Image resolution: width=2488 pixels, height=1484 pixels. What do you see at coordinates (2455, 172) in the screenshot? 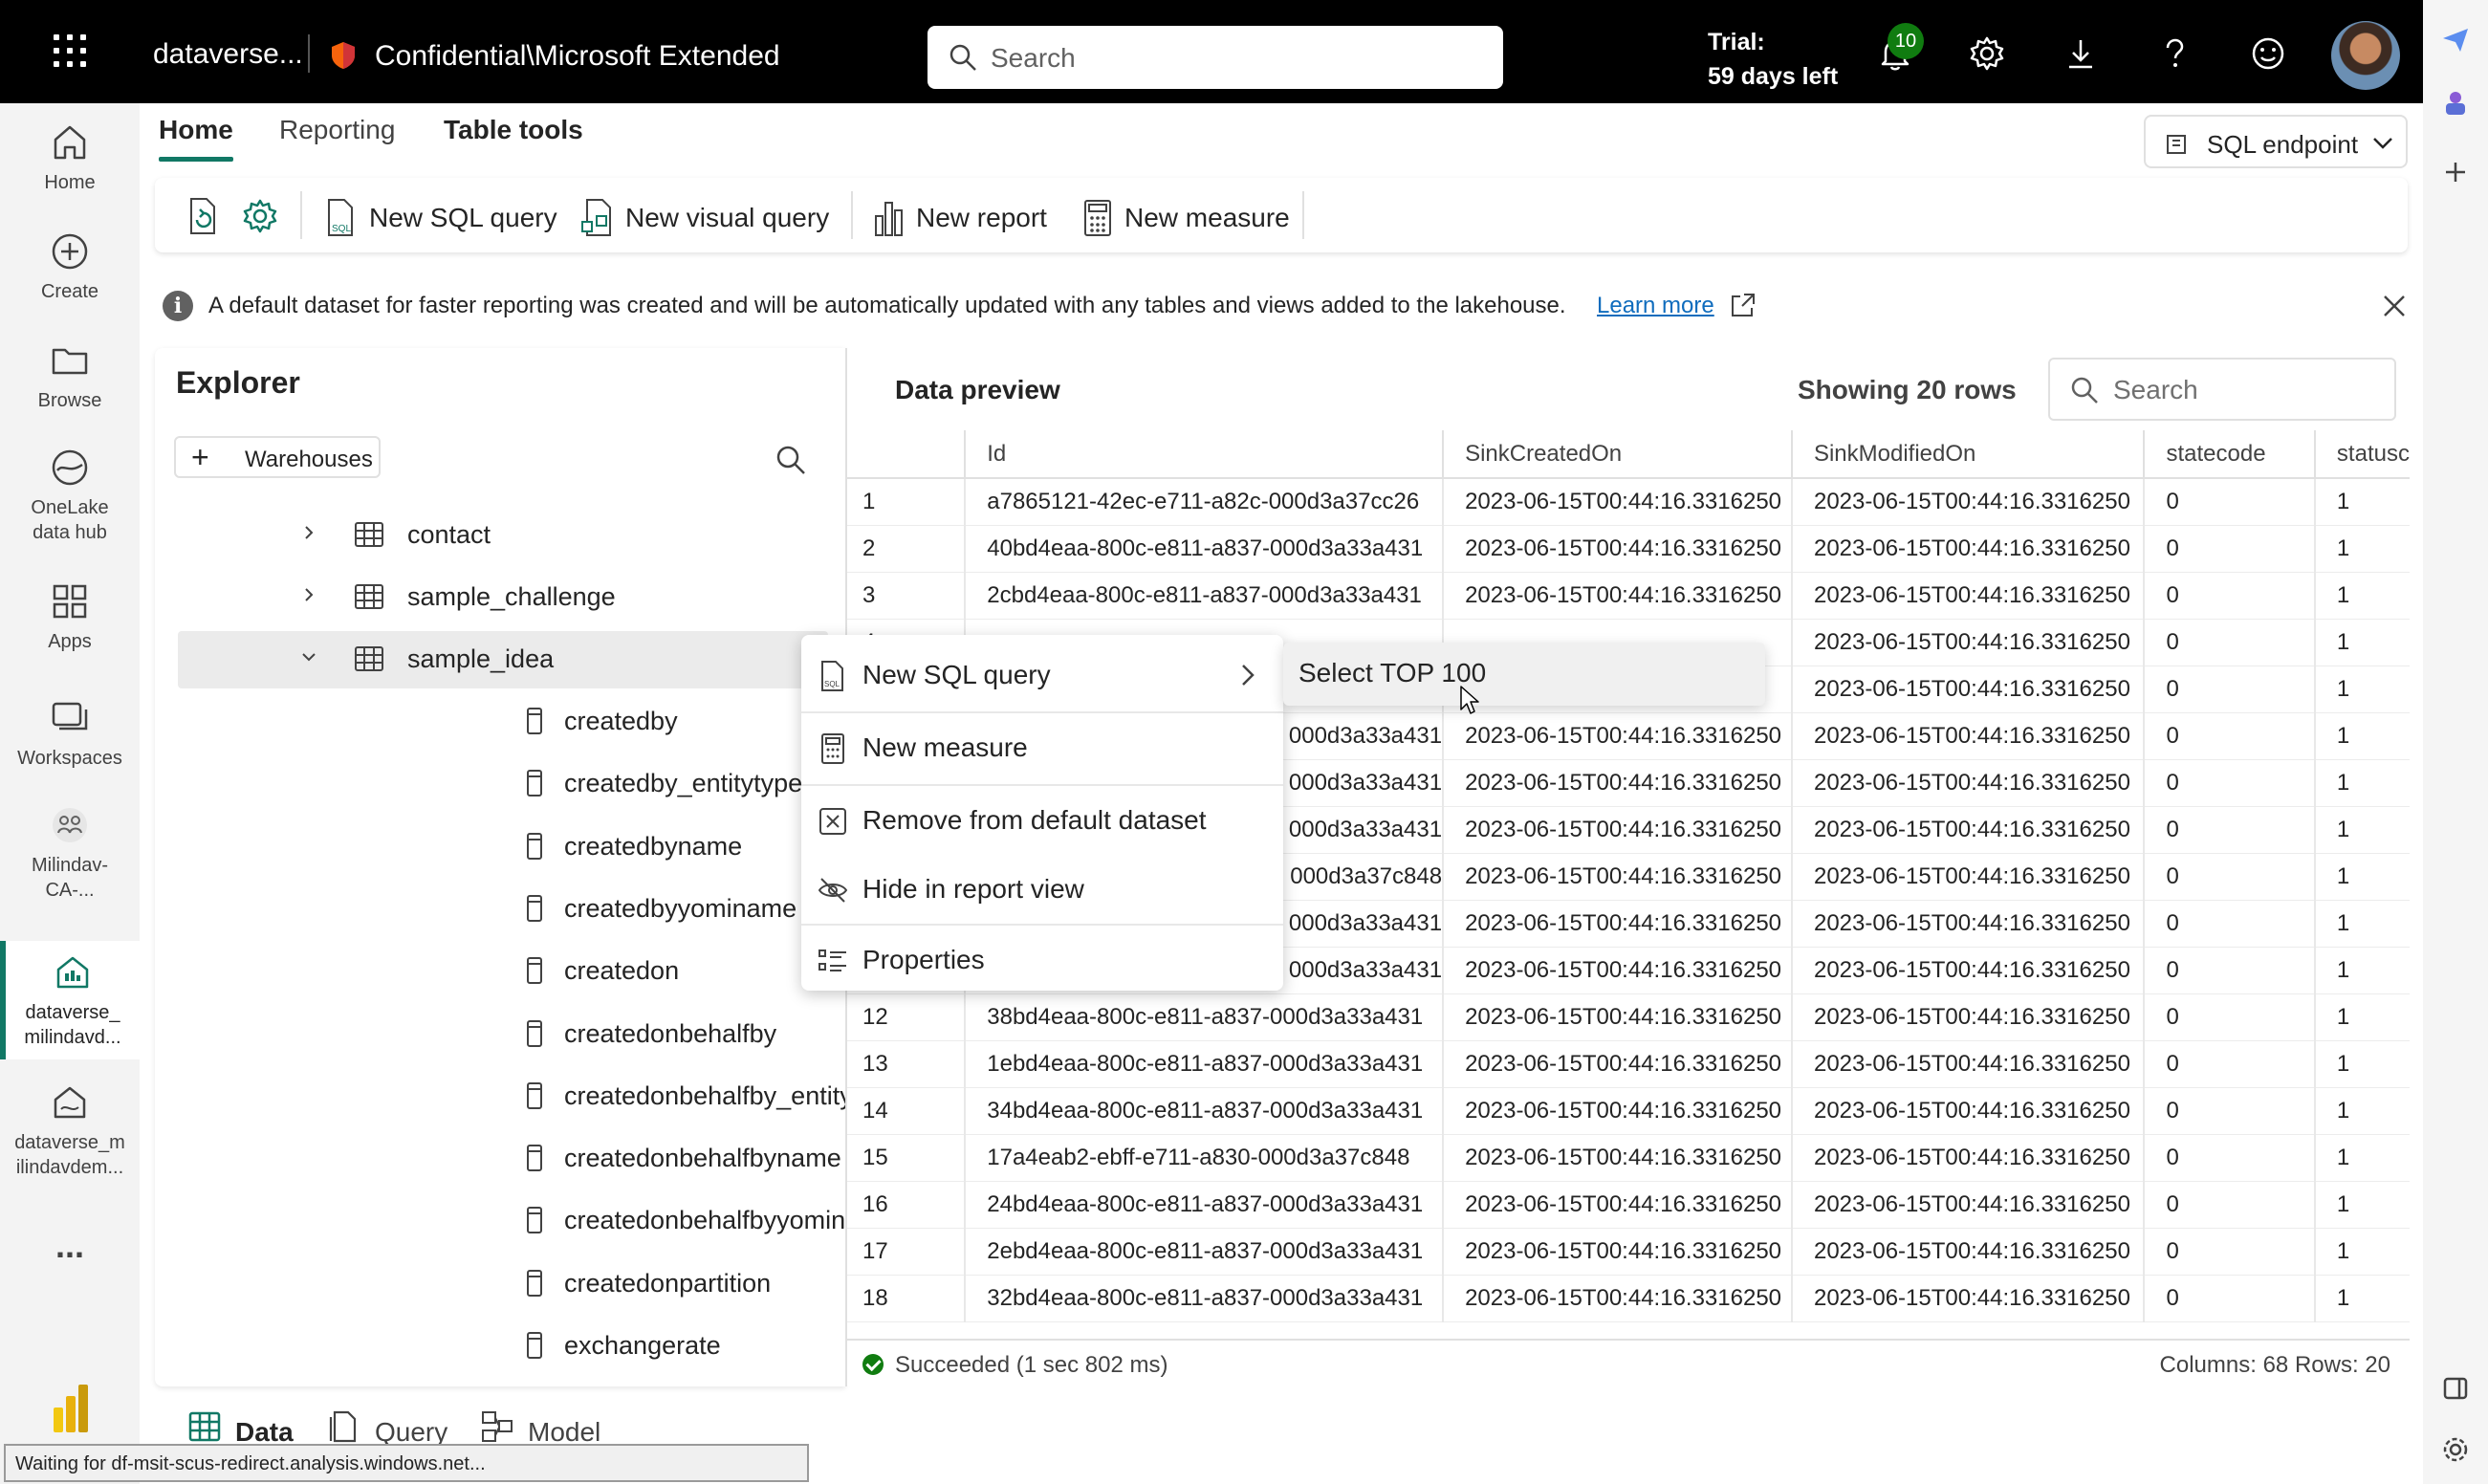
I see `add-icon` at bounding box center [2455, 172].